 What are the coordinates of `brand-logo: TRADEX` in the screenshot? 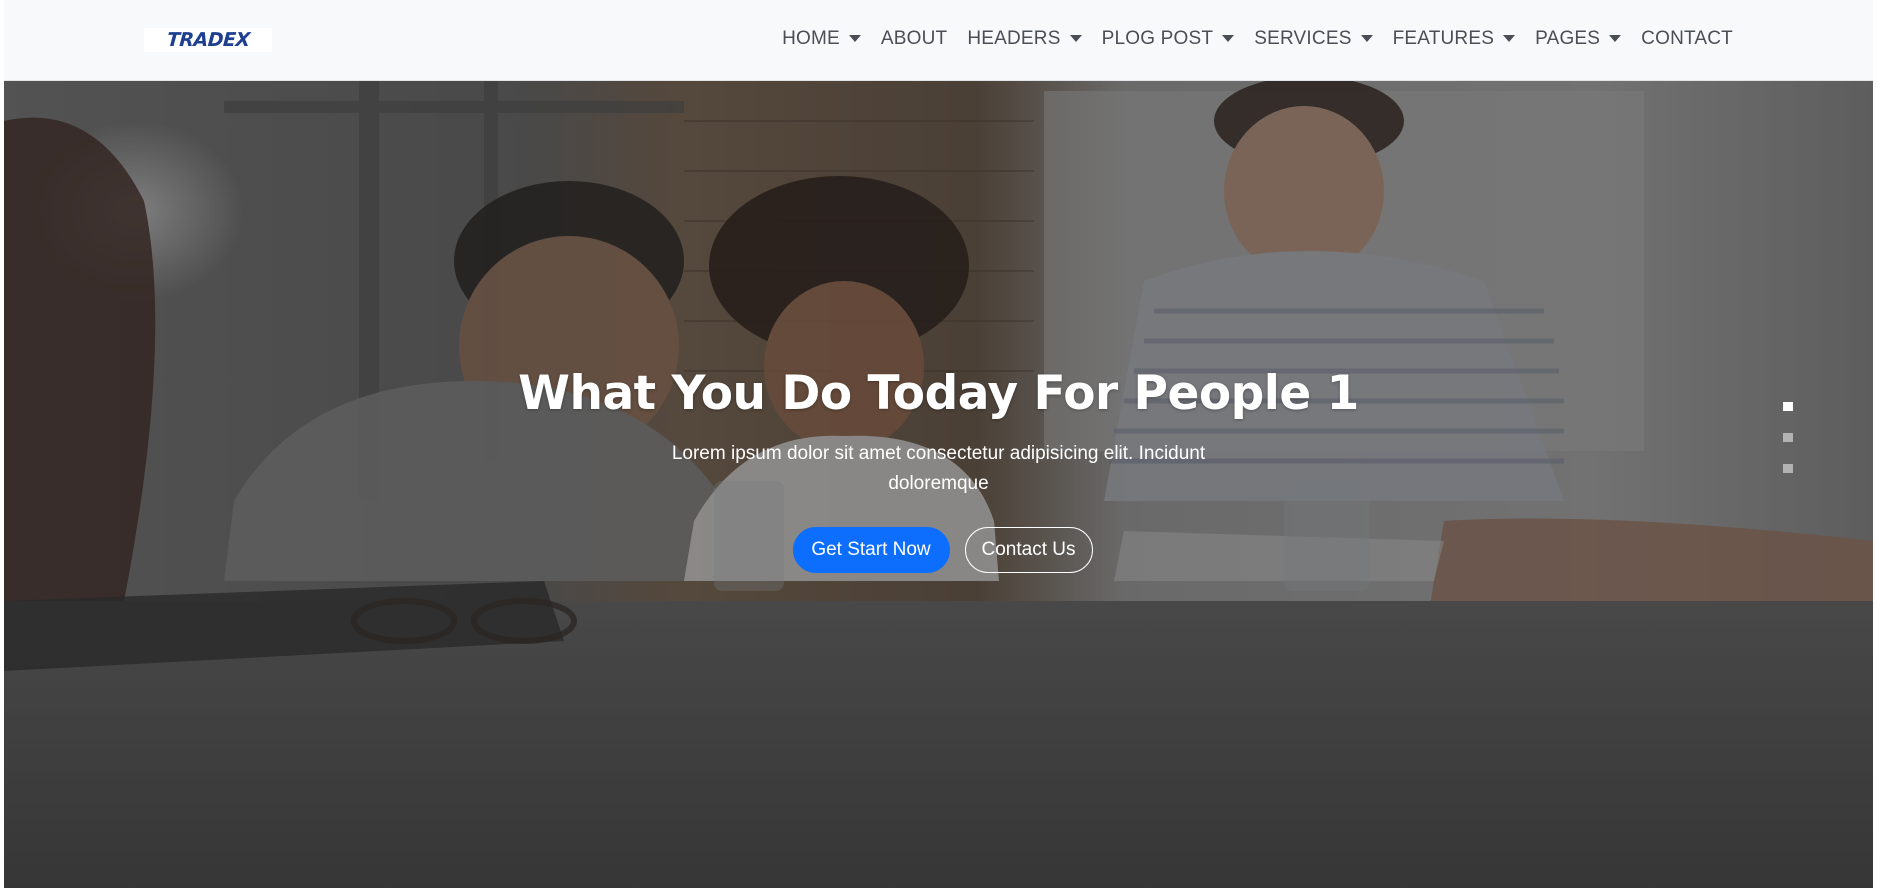 It's located at (208, 40).